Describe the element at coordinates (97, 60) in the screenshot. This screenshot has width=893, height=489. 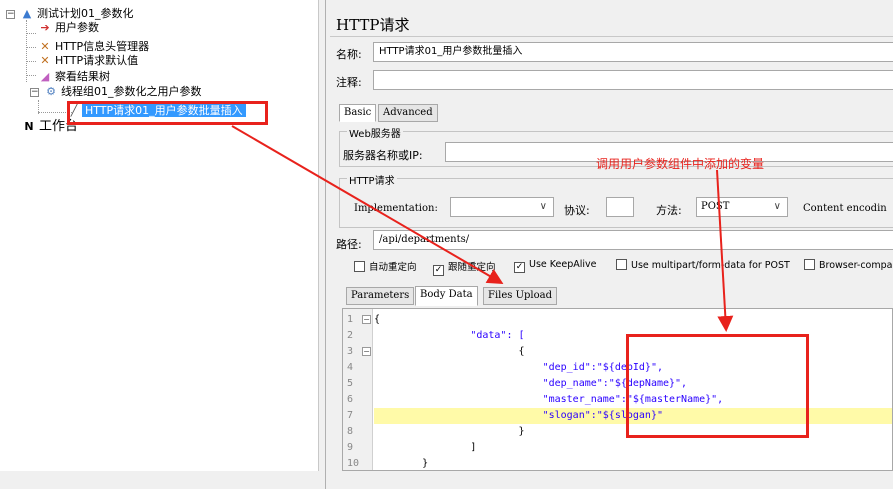
I see `tree-item-label: HTTP请求默认值` at that location.